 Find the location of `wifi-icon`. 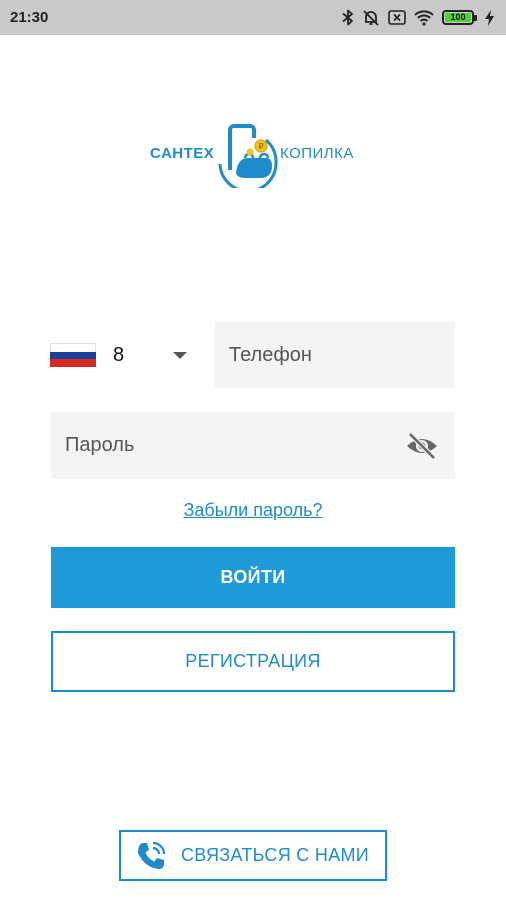

wifi-icon is located at coordinates (424, 17).